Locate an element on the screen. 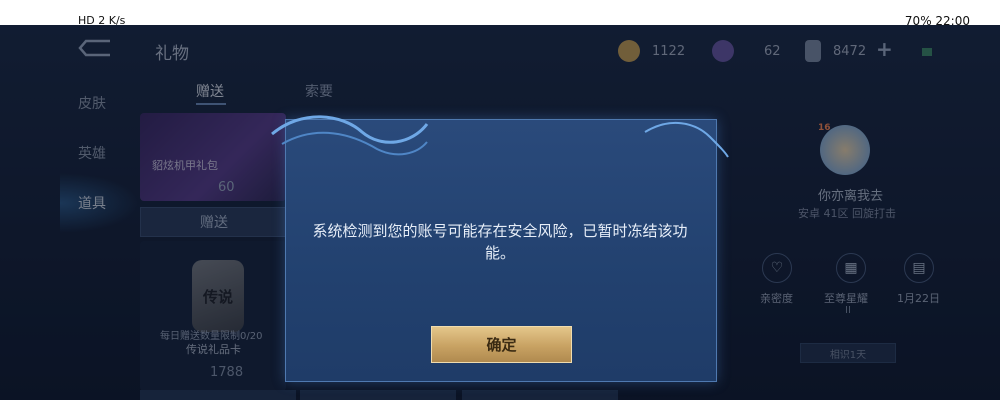 This screenshot has width=1000, height=400. status-bar: HD 2 K/s 70% 22:00 is located at coordinates (500, 12).